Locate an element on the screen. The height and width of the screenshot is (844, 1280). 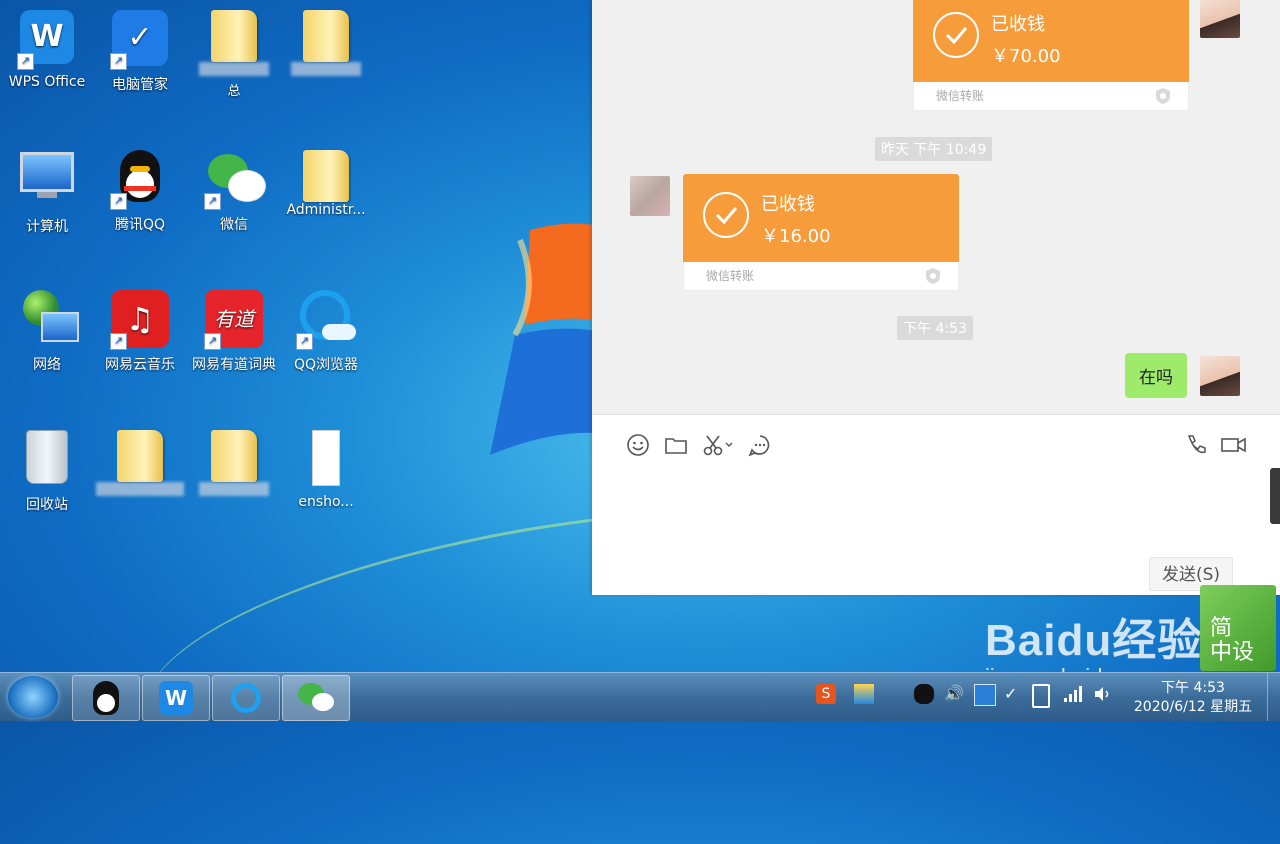
timestamp: 下午 4:53 is located at coordinates (935, 328).